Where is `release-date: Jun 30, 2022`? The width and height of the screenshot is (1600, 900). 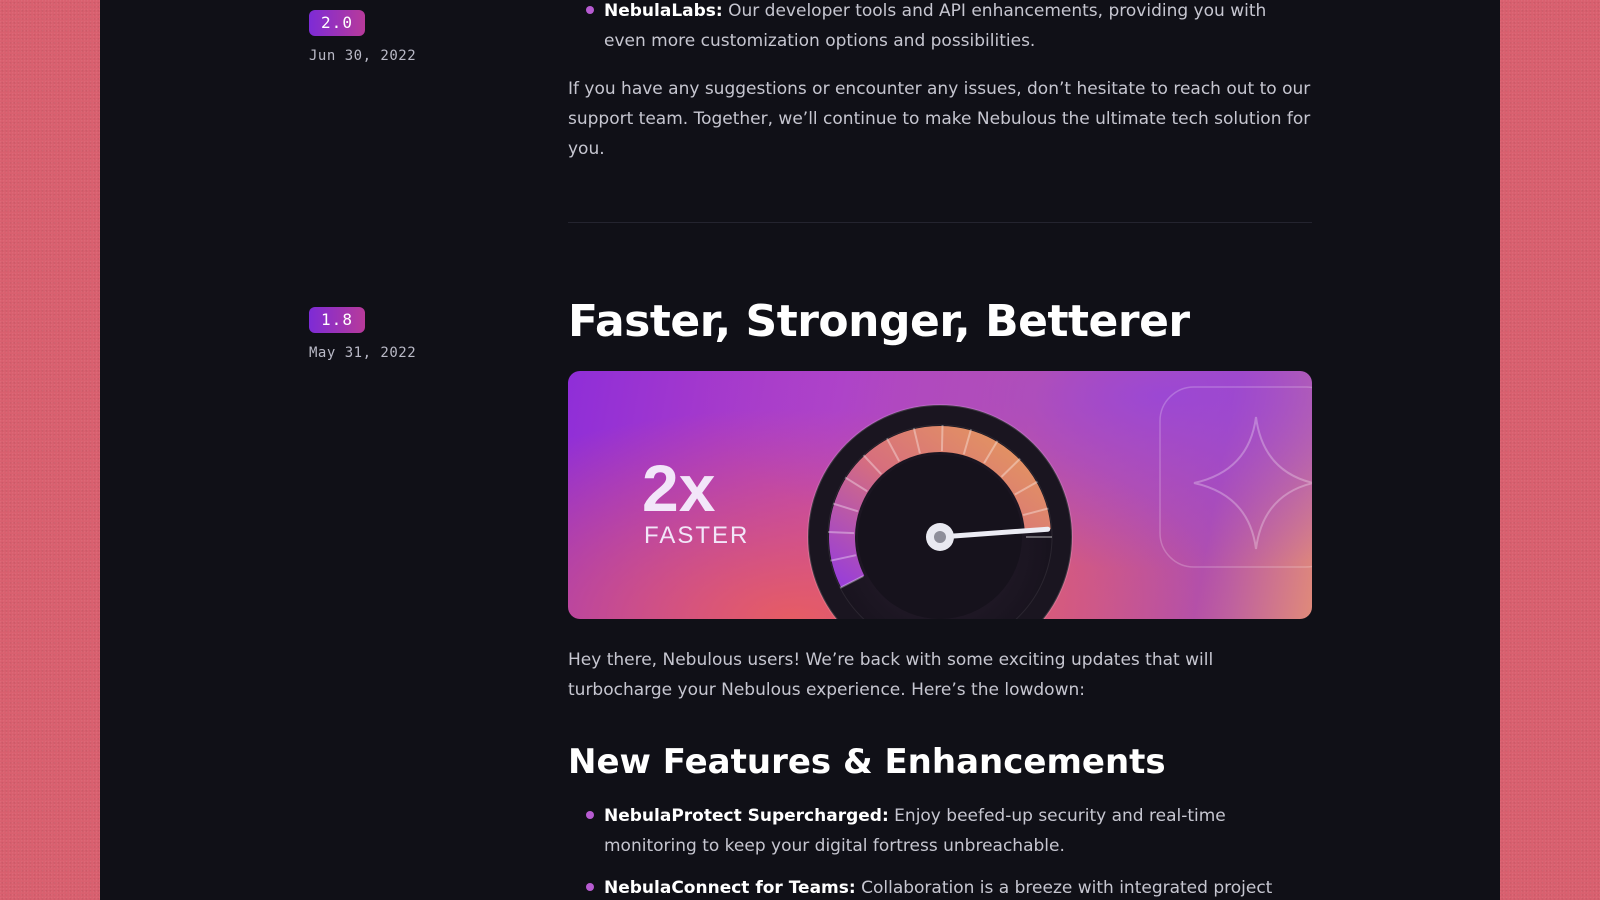 release-date: Jun 30, 2022 is located at coordinates (363, 56).